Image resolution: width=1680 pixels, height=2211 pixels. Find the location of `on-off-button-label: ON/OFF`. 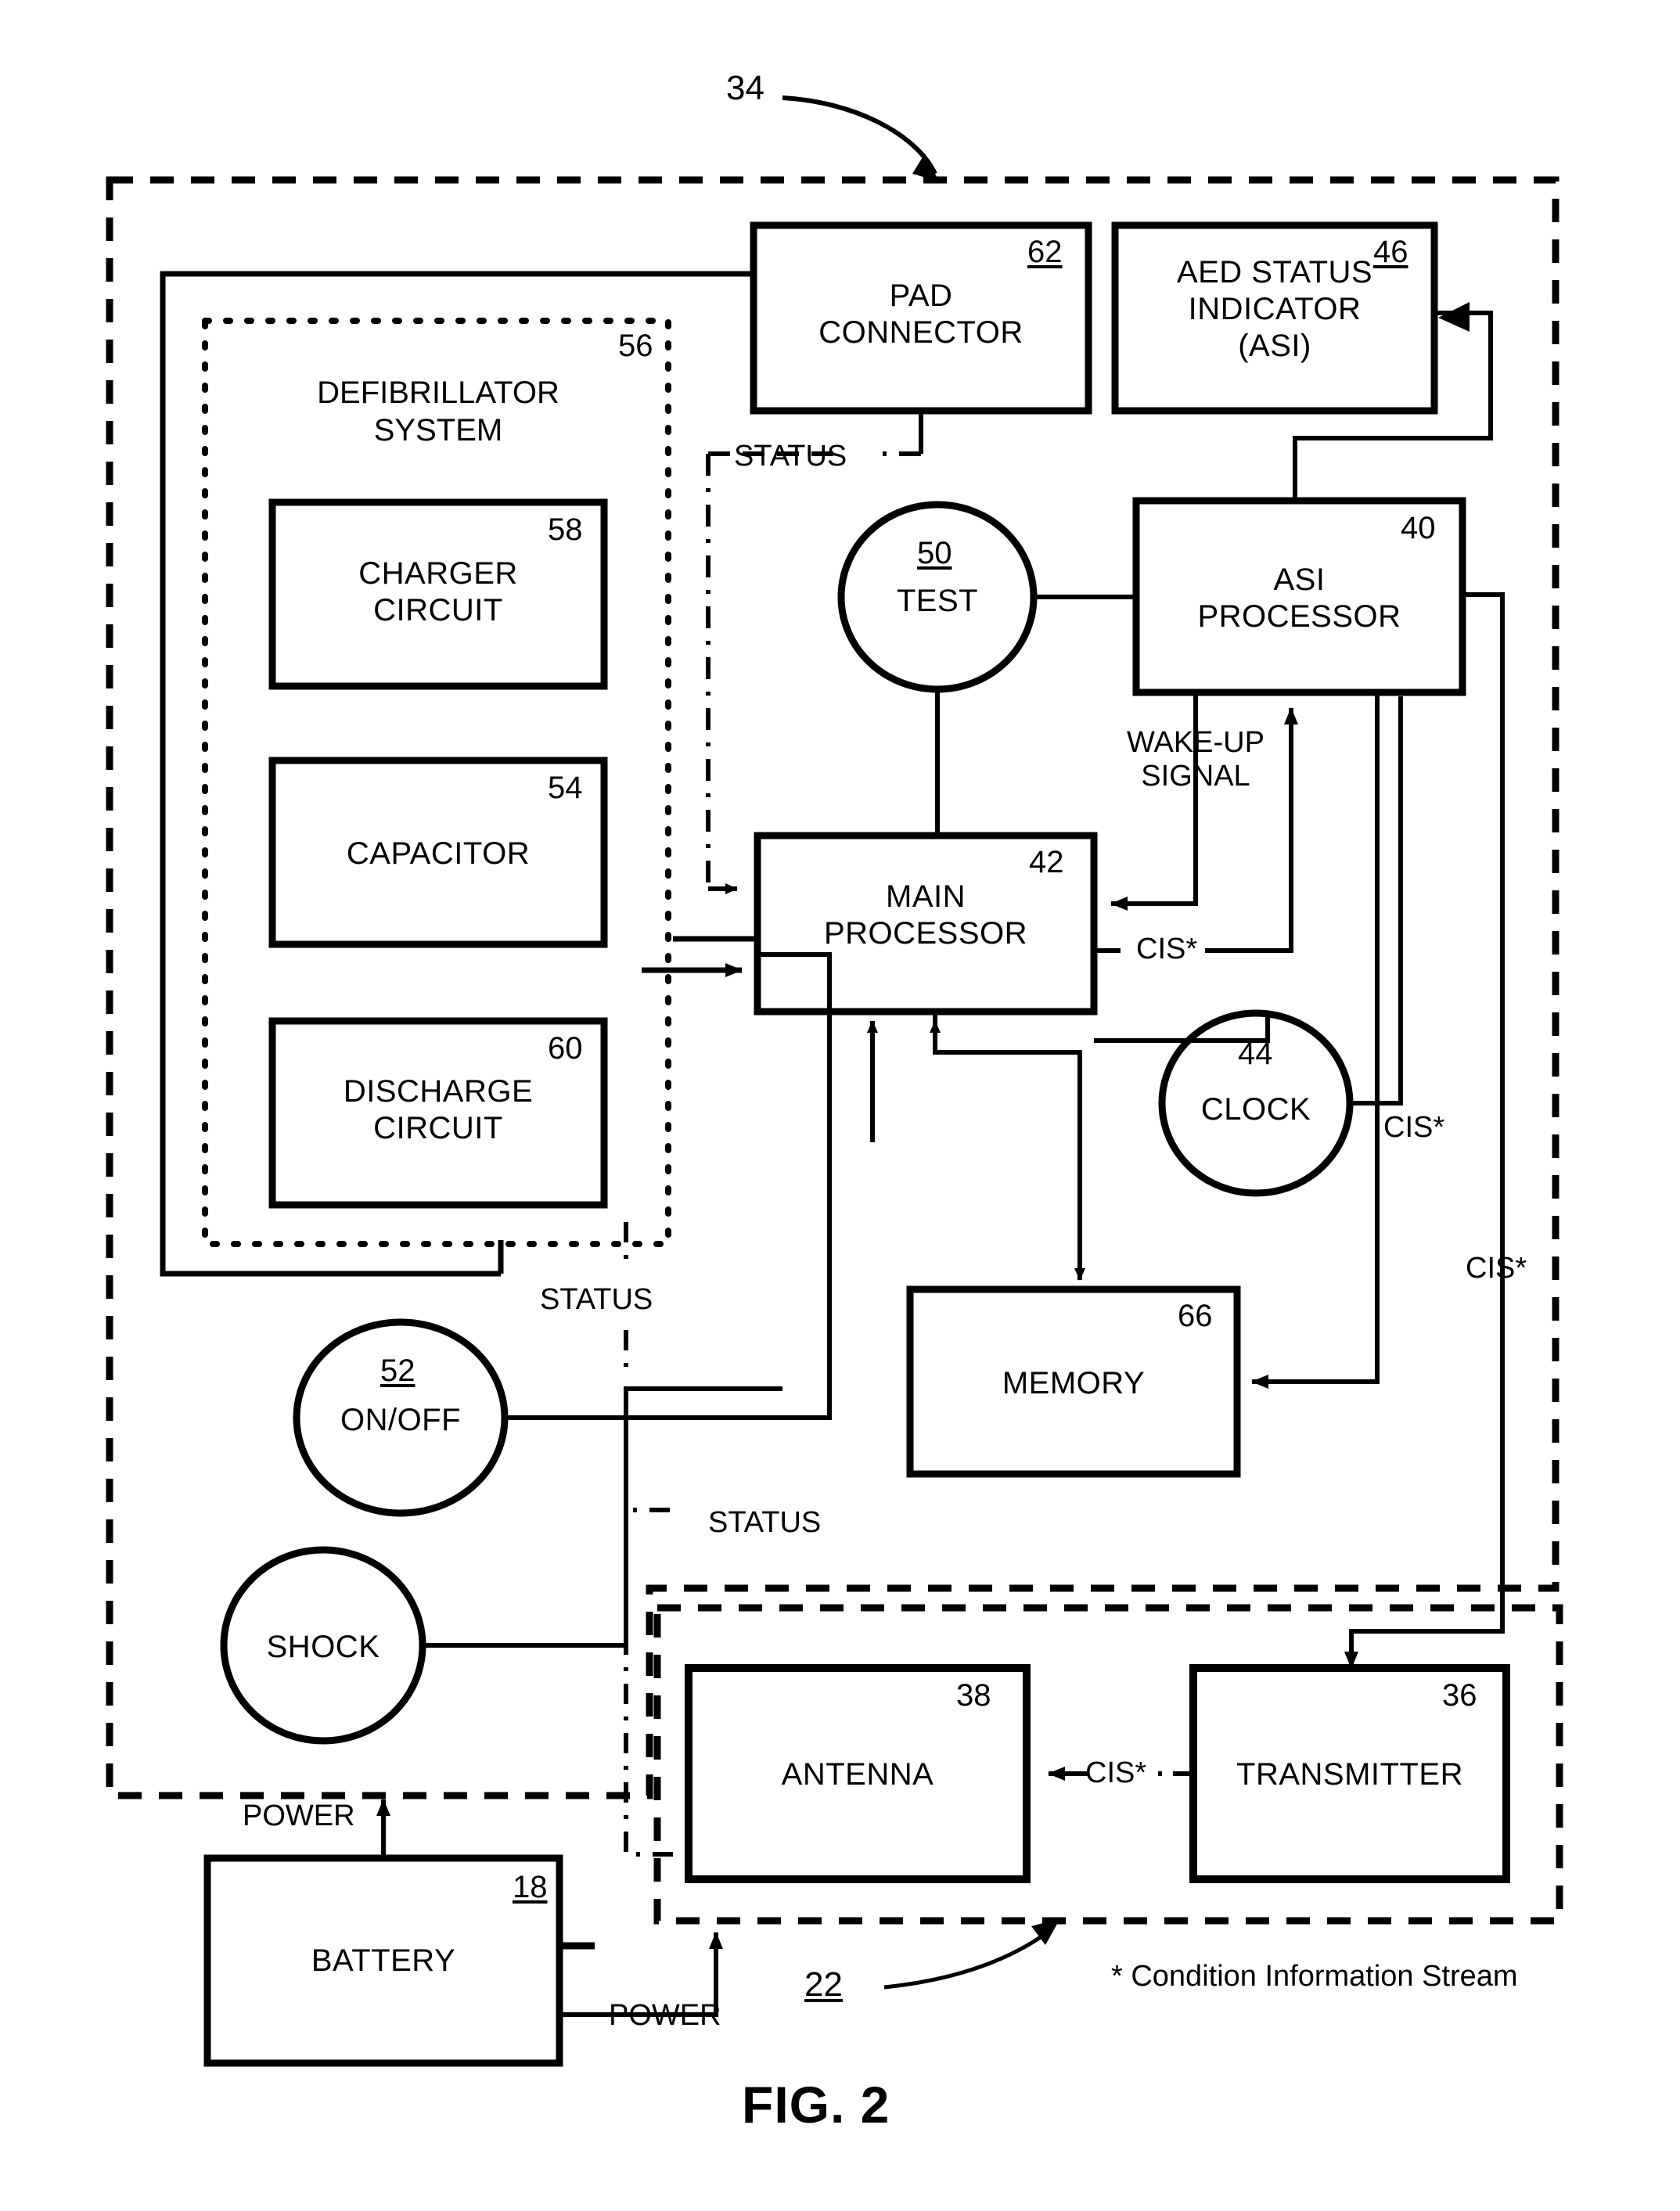

on-off-button-label: ON/OFF is located at coordinates (401, 1420).